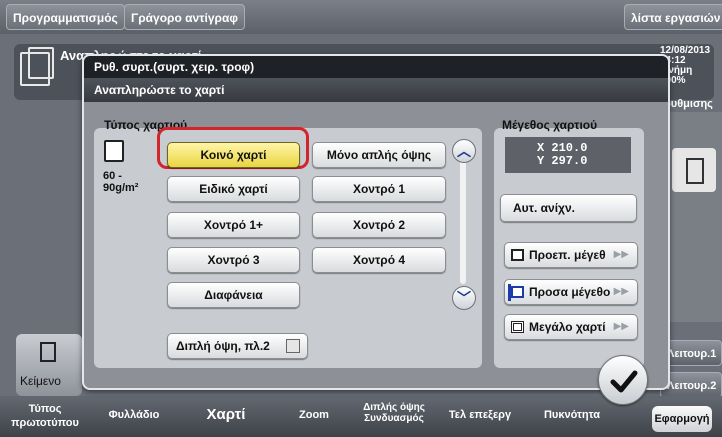 This screenshot has height=437, width=722. I want to click on paper-size-label: Μέγεθος χαρτιού, so click(550, 125).